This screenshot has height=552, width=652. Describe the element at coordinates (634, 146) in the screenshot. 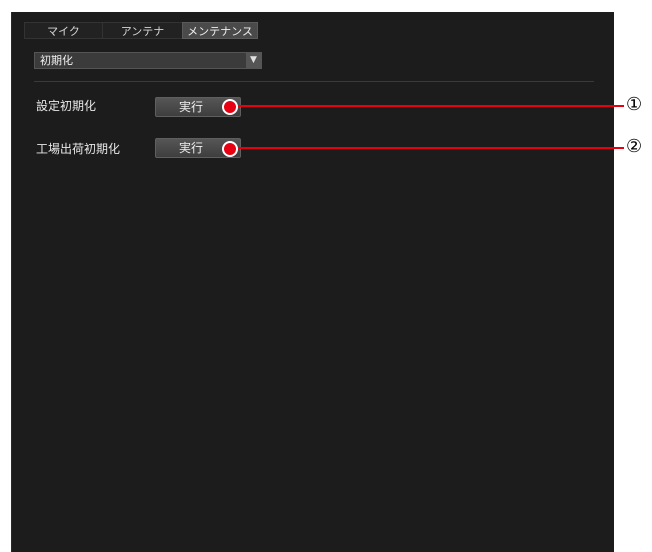

I see `callout-number-2: ②` at that location.